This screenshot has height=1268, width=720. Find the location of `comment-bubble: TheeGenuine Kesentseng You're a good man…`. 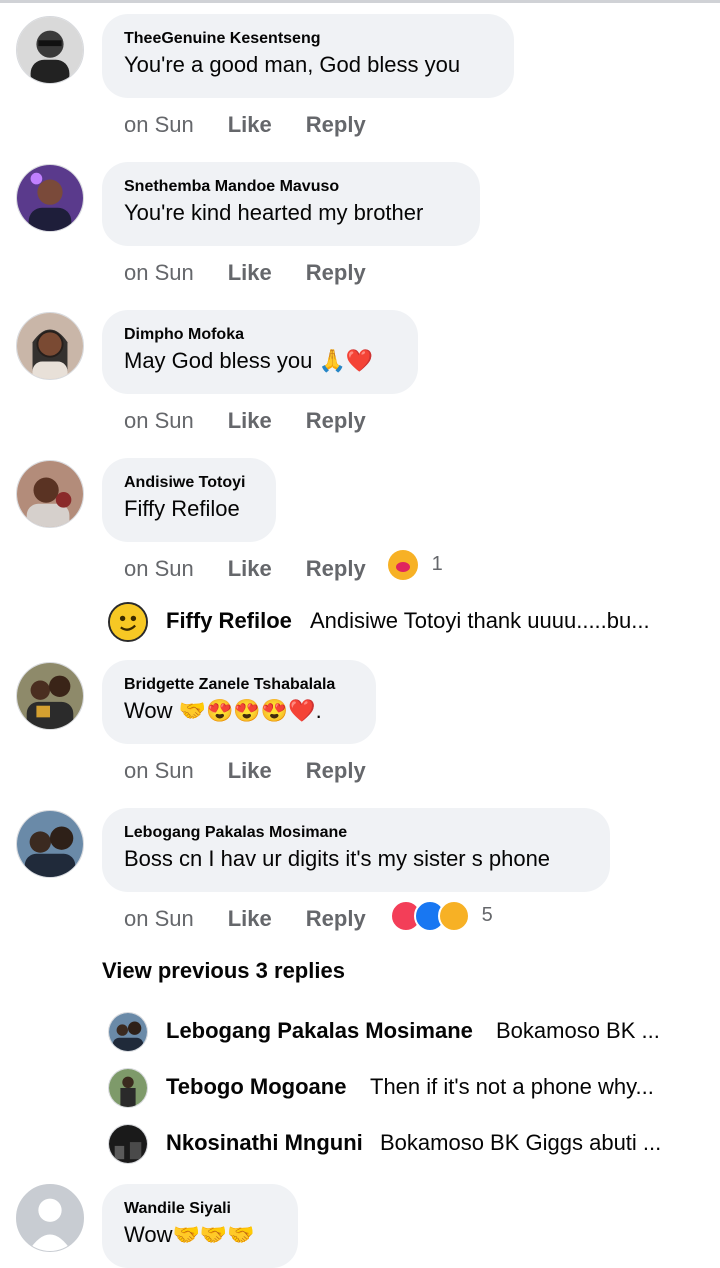

comment-bubble: TheeGenuine Kesentseng You're a good man… is located at coordinates (308, 56).